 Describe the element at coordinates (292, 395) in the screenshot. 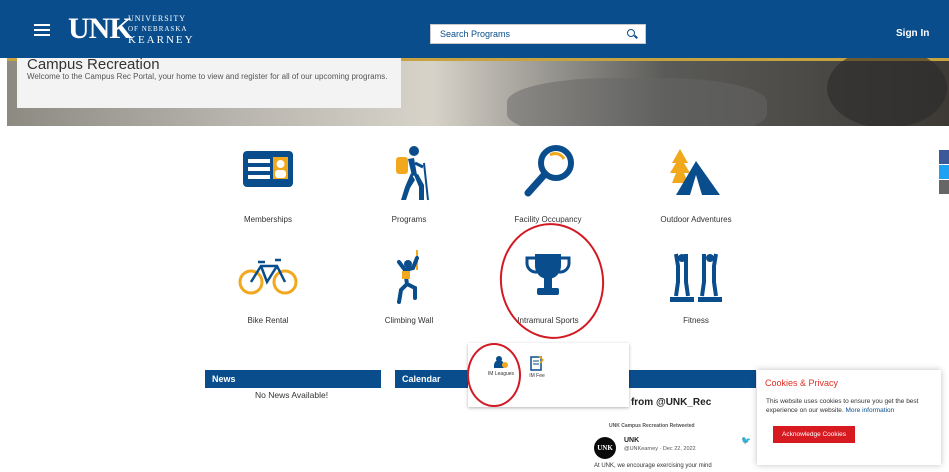

I see `news-empty-message: No News Available!` at that location.